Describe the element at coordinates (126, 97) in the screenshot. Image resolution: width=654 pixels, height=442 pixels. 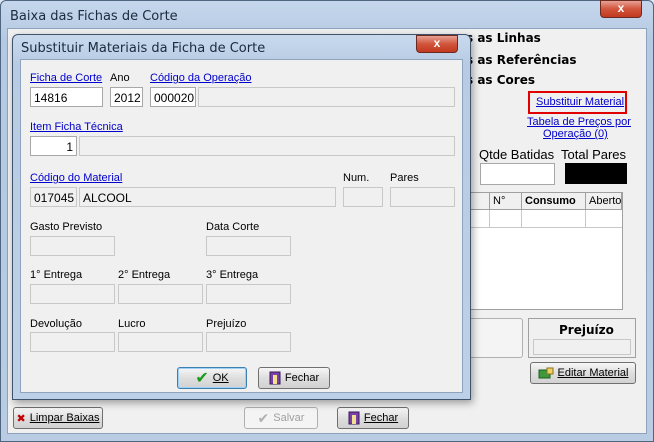
I see `ano-field: 2012` at that location.